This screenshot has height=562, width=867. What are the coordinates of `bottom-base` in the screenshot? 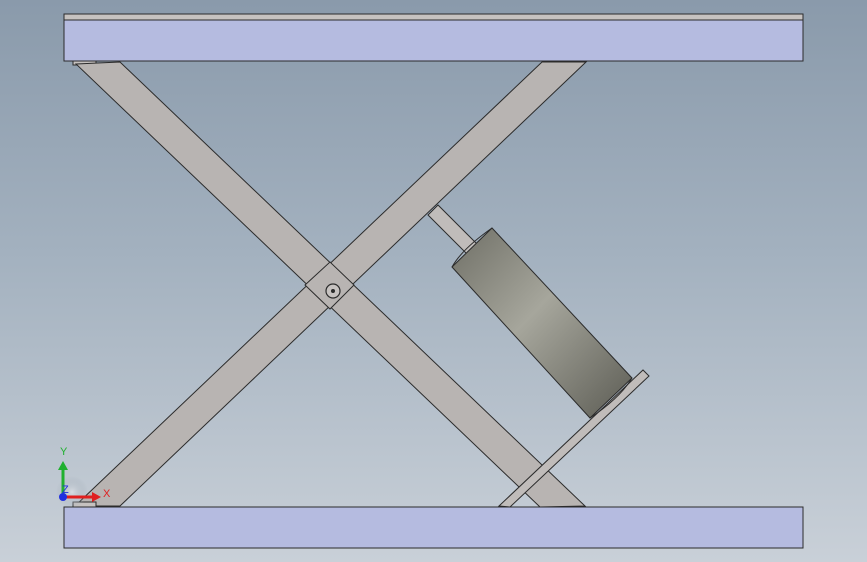 It's located at (433, 527).